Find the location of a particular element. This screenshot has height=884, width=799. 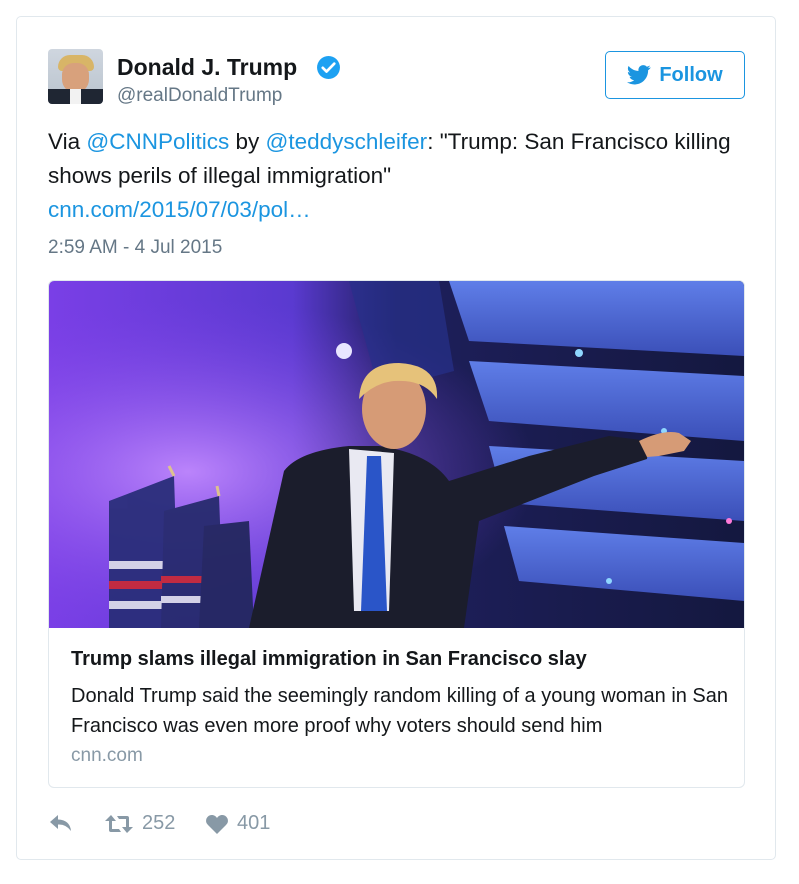

reply-button is located at coordinates (61, 823).